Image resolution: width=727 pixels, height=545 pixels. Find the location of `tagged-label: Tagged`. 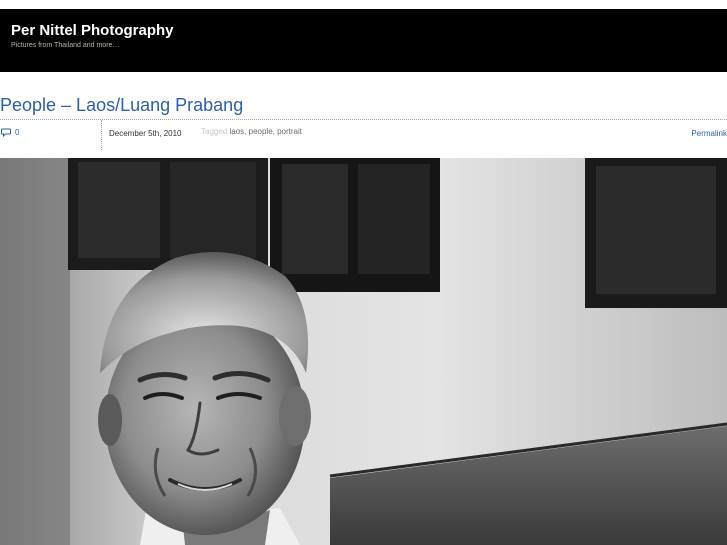

tagged-label: Tagged is located at coordinates (214, 131).